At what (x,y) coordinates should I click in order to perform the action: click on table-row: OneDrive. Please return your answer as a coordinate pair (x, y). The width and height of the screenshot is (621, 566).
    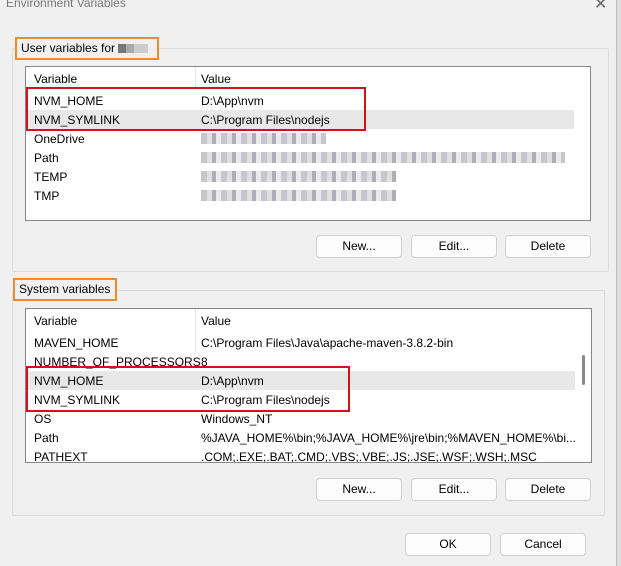
    Looking at the image, I should click on (300, 138).